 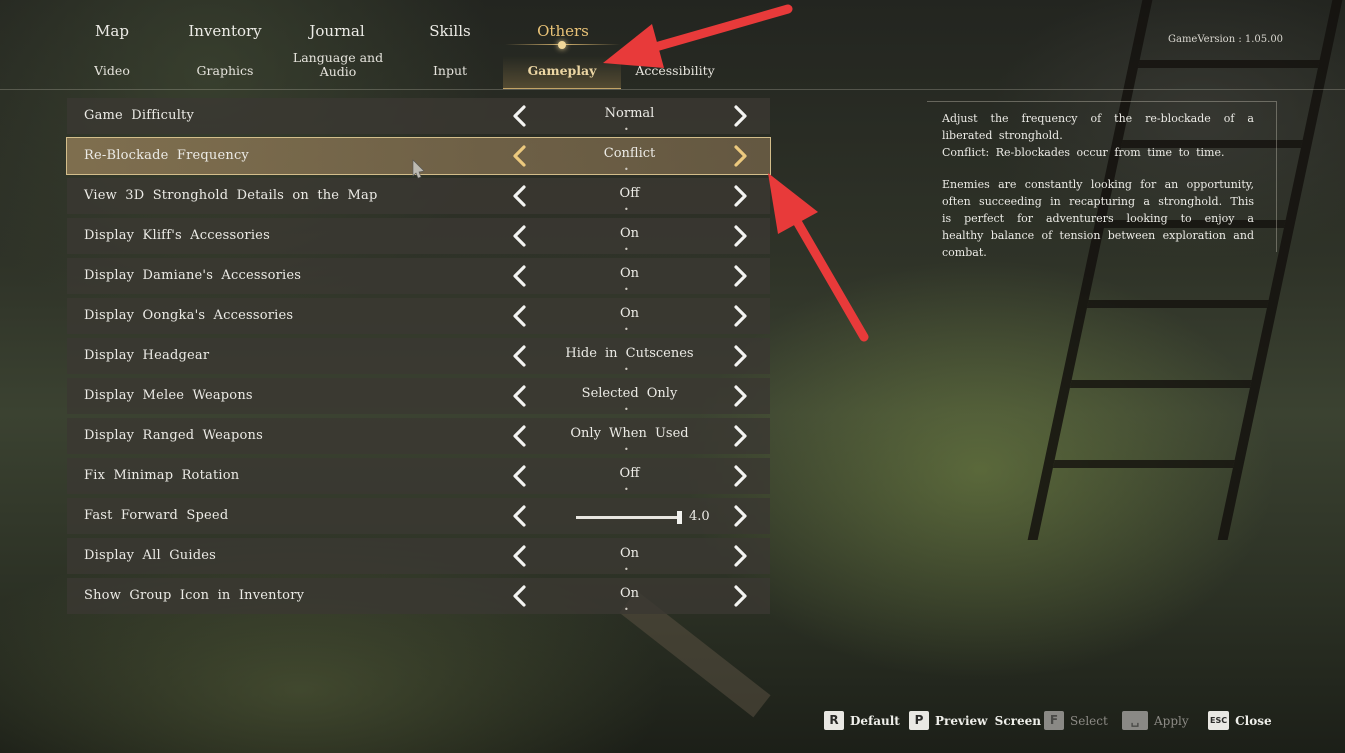 What do you see at coordinates (418, 596) in the screenshot?
I see `setting-row: Show Group Icon in Inventory On •` at bounding box center [418, 596].